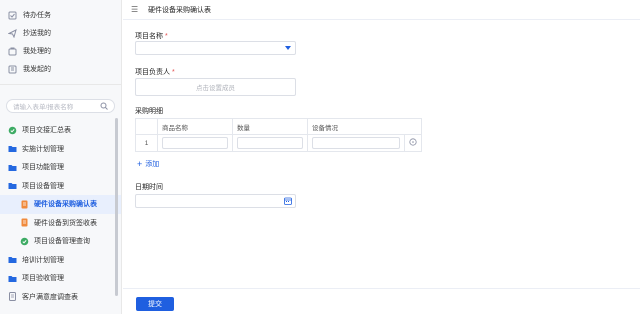 Image resolution: width=640 pixels, height=314 pixels. Describe the element at coordinates (270, 126) in the screenshot. I see `table-header-quantity: 数量` at that location.